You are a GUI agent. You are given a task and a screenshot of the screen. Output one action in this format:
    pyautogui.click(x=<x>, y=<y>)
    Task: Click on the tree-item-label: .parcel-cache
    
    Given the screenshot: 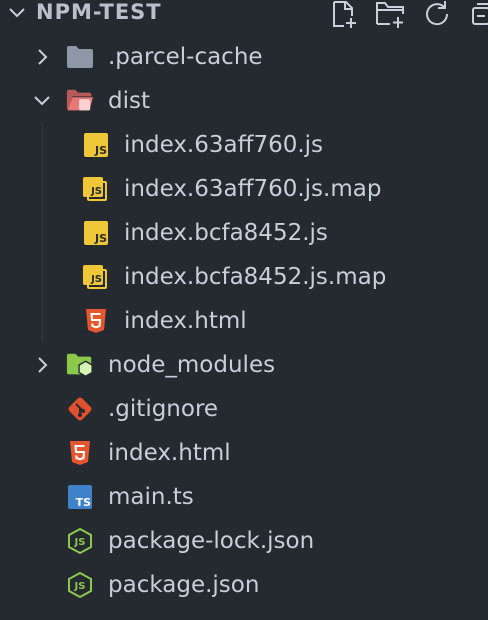 What is the action you would take?
    pyautogui.click(x=185, y=57)
    